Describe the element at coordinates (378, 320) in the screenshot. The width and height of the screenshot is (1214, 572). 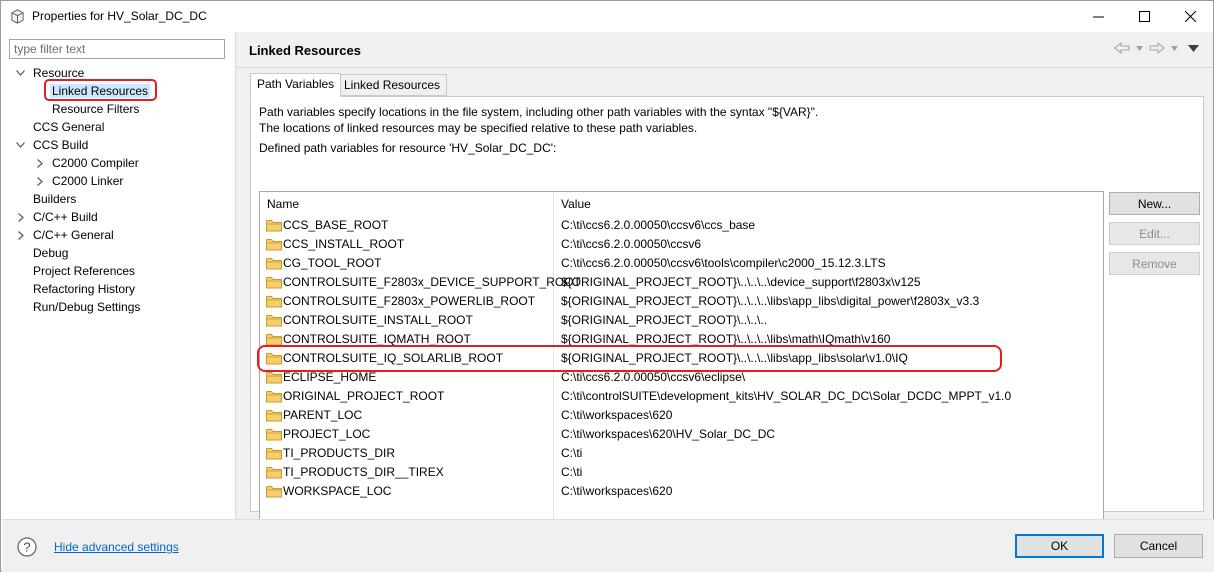
I see `variable-name: CONTROLSUITE_INSTALL_ROOT` at that location.